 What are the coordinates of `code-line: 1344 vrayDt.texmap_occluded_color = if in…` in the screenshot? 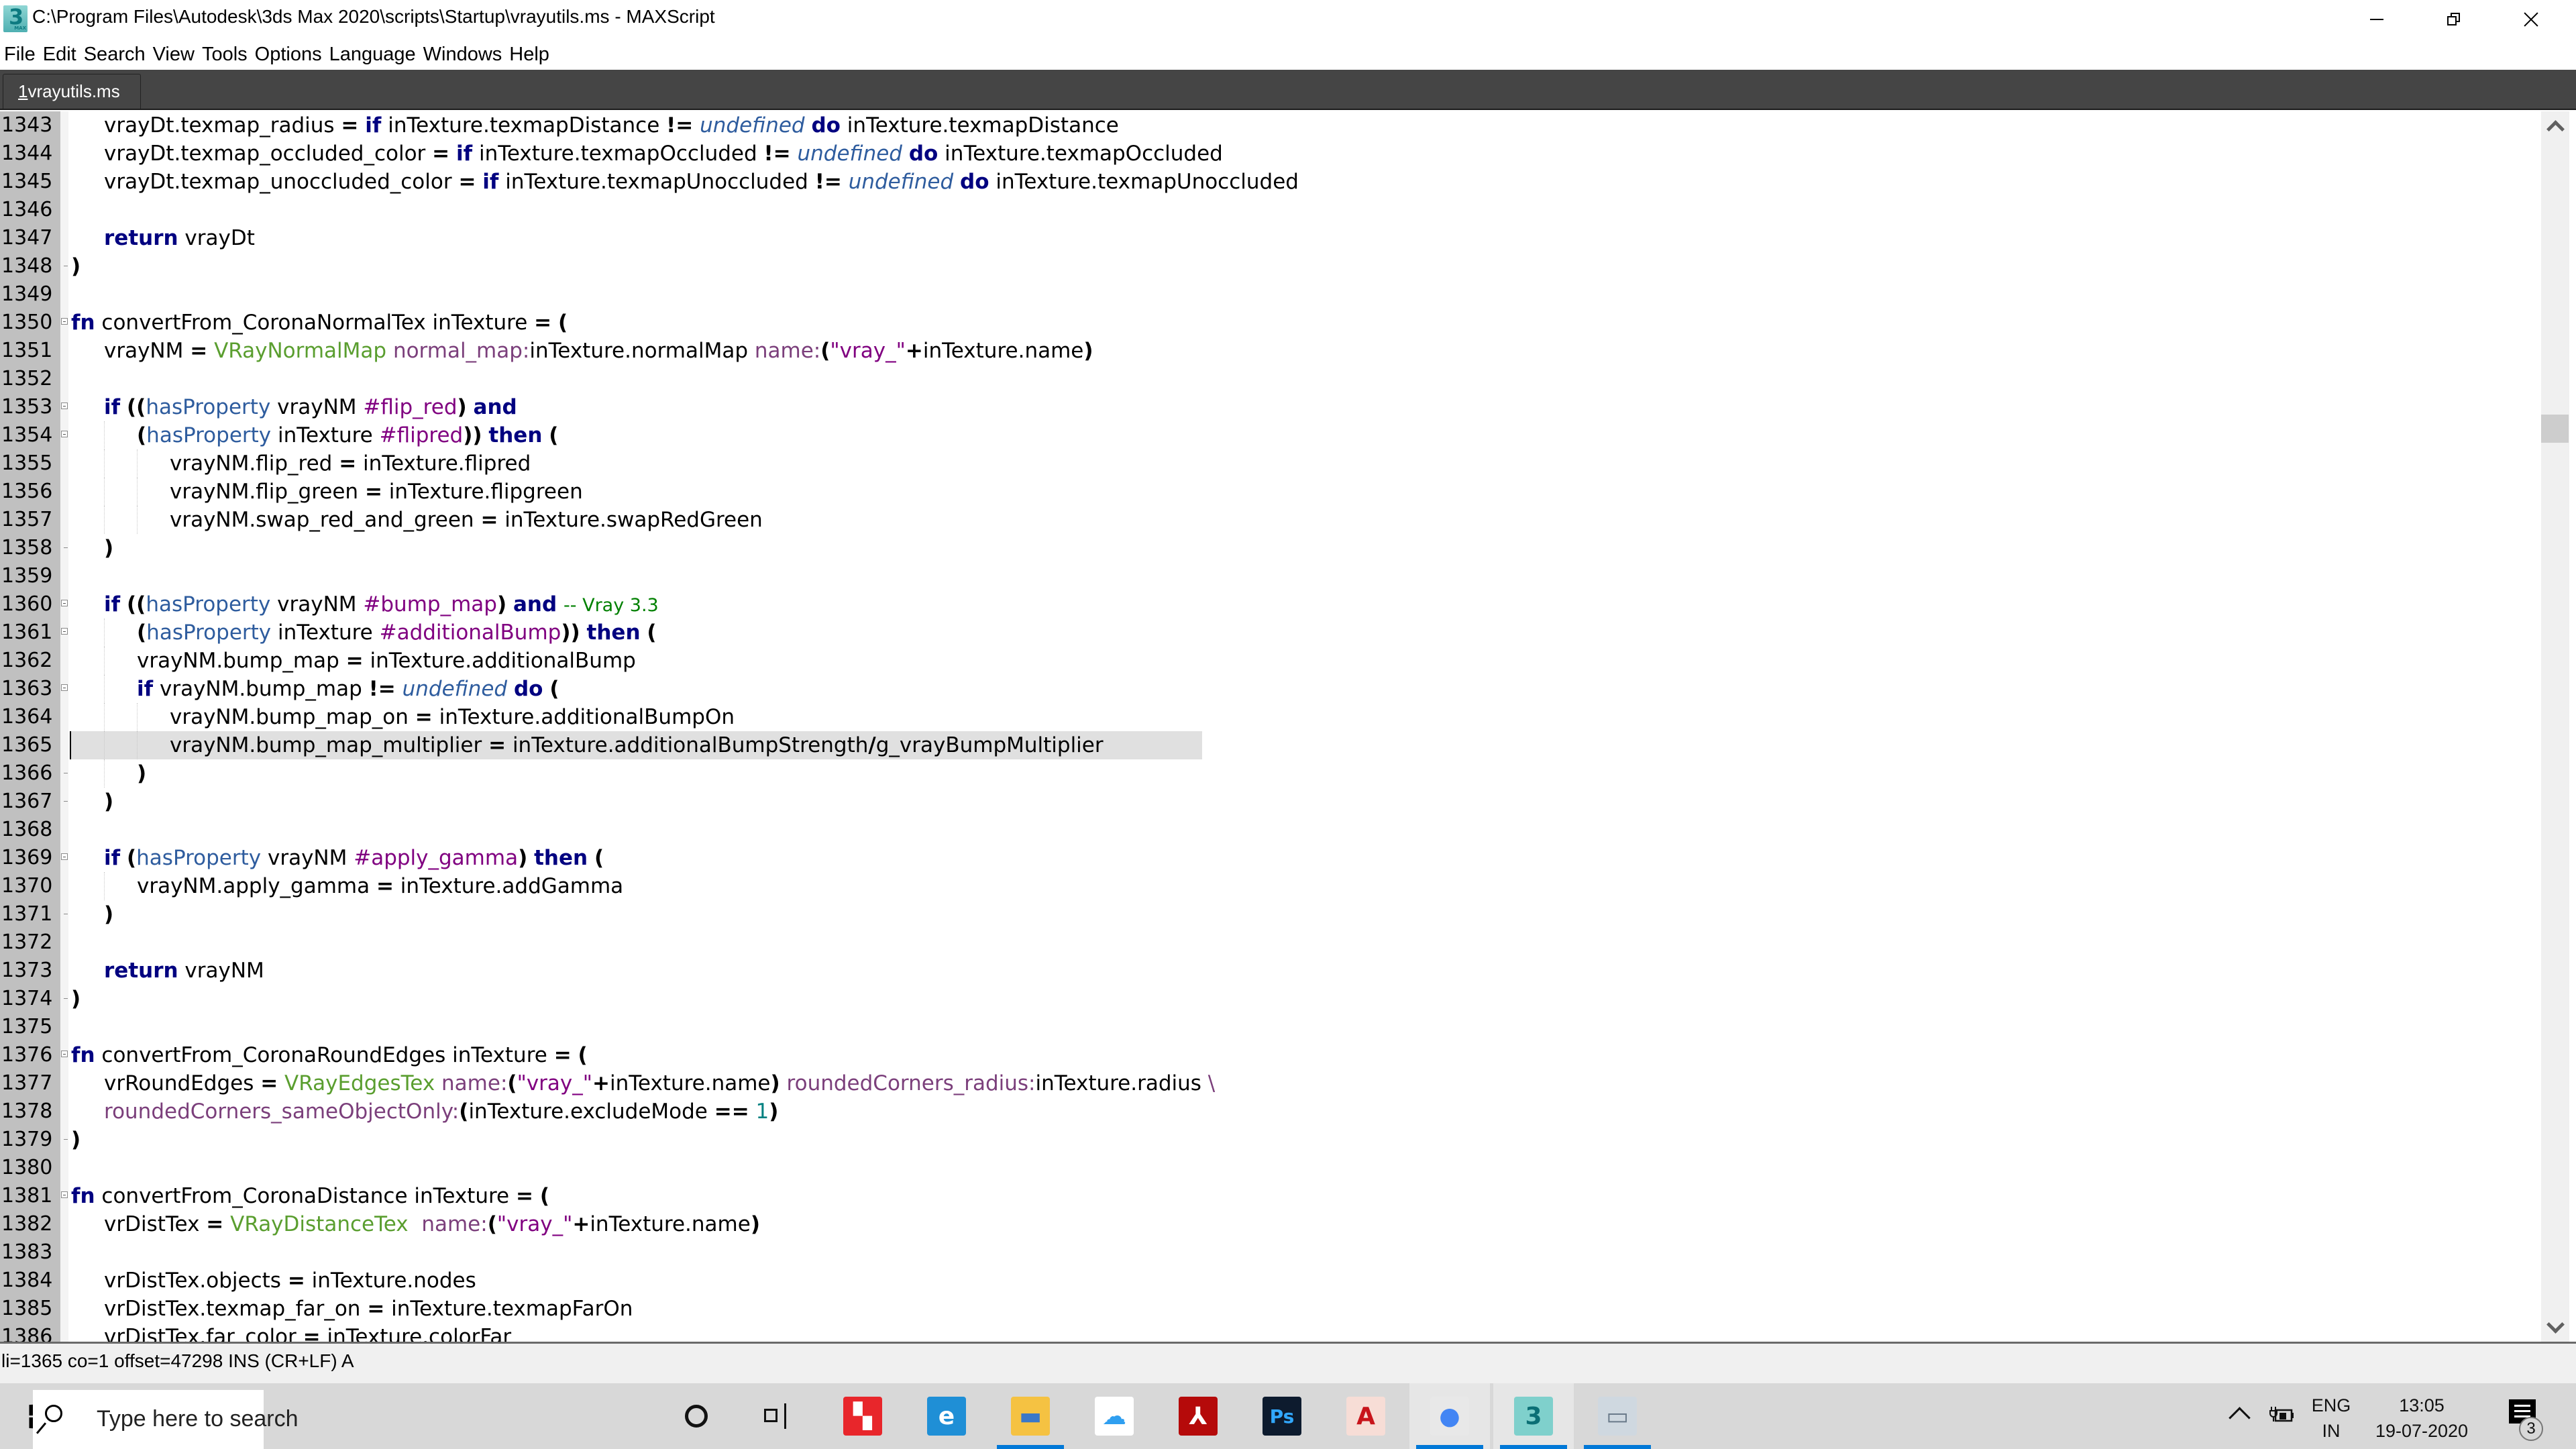 It's located at (1266, 154).